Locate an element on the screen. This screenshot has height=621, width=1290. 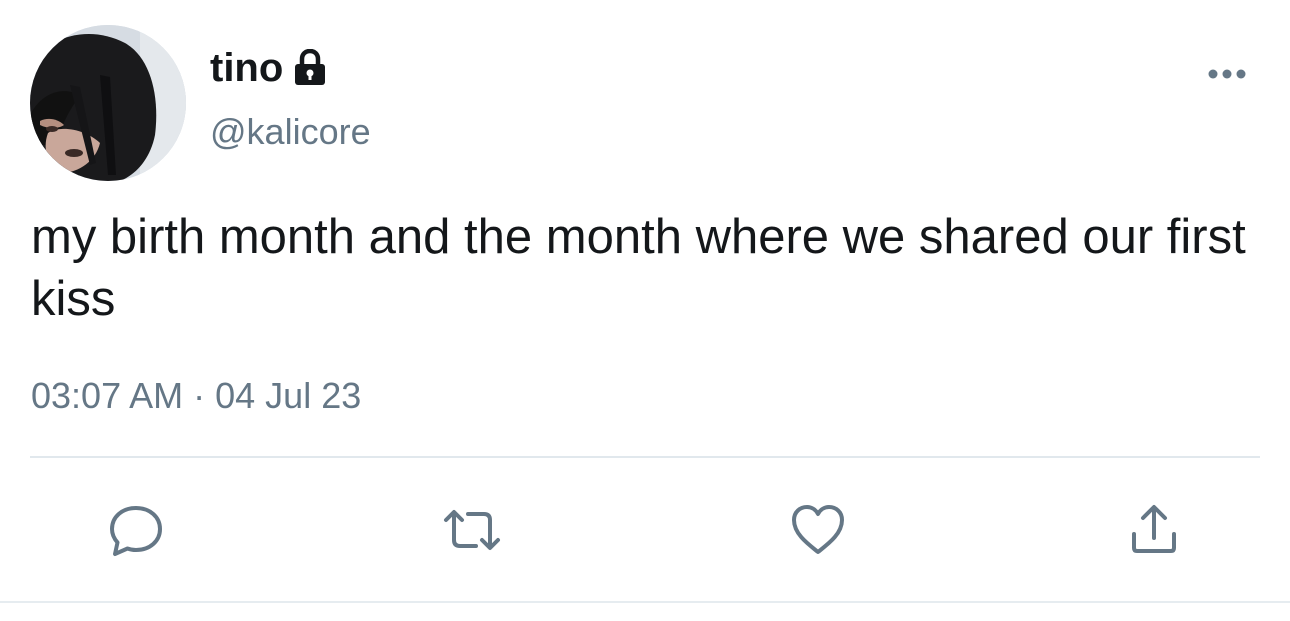
like-button is located at coordinates (818, 530).